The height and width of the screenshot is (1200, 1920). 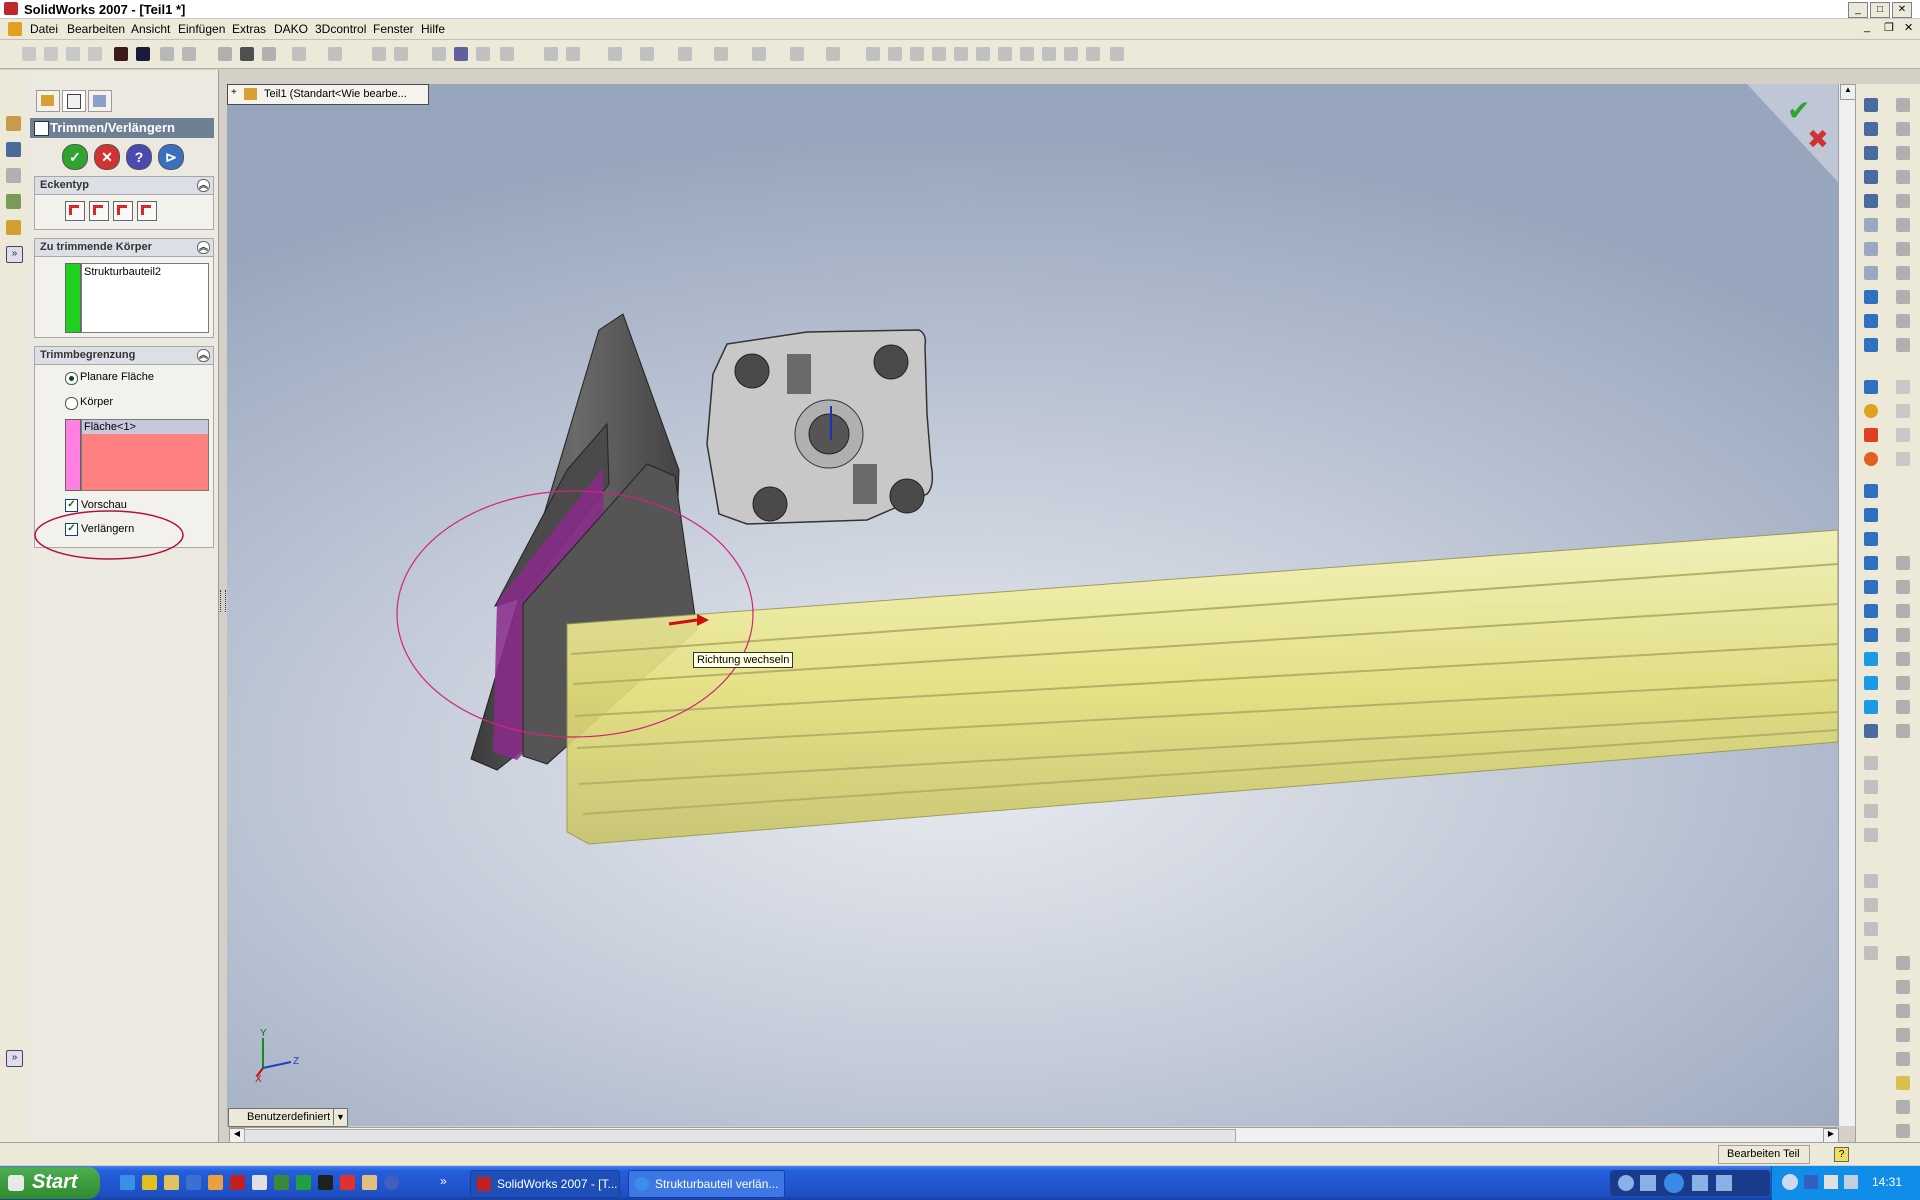 What do you see at coordinates (1871, 953) in the screenshot?
I see `feature-stats-icon` at bounding box center [1871, 953].